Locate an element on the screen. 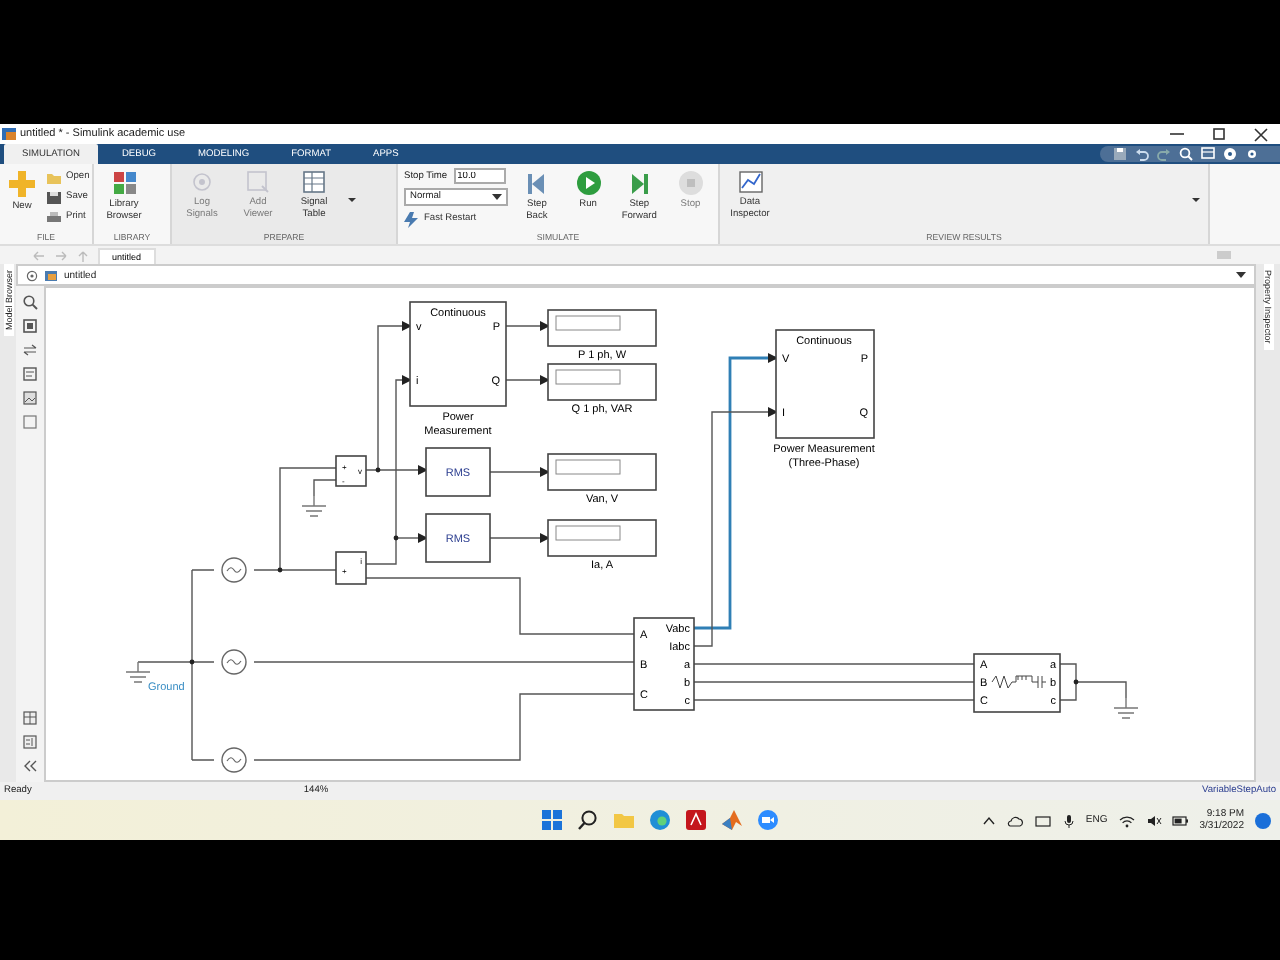 The image size is (1280, 960). viewer-icon is located at coordinates (258, 182).